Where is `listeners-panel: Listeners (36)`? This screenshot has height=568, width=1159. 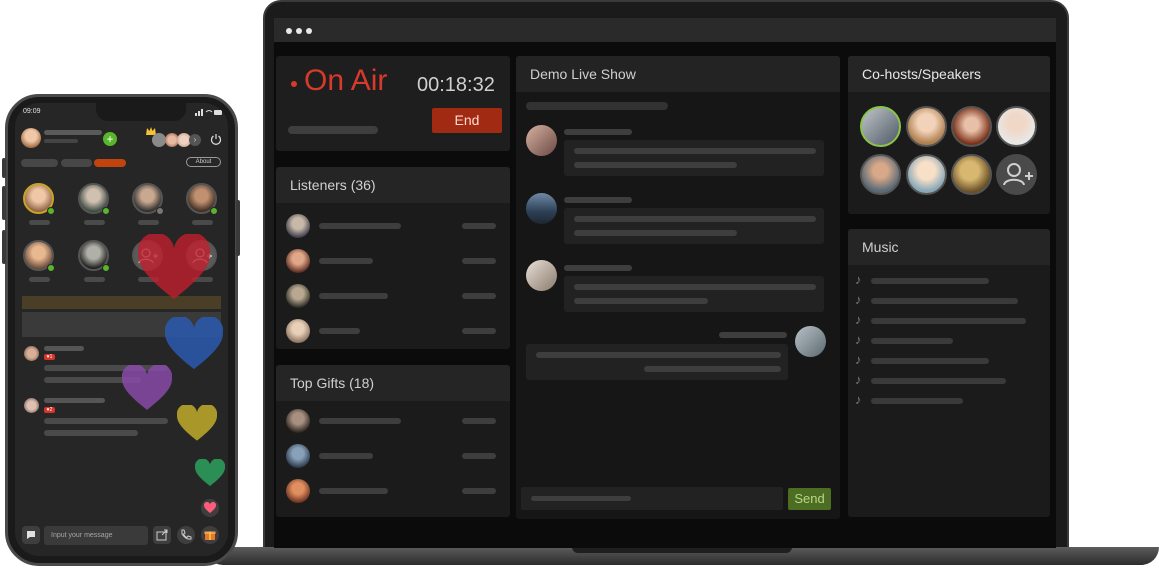
listeners-panel: Listeners (36) is located at coordinates (393, 258).